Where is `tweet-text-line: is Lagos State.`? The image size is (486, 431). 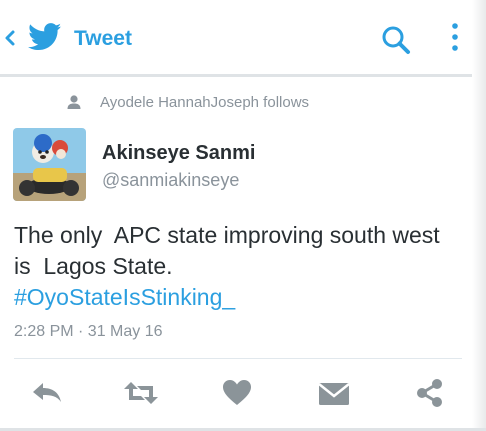
tweet-text-line: is Lagos State. is located at coordinates (93, 266).